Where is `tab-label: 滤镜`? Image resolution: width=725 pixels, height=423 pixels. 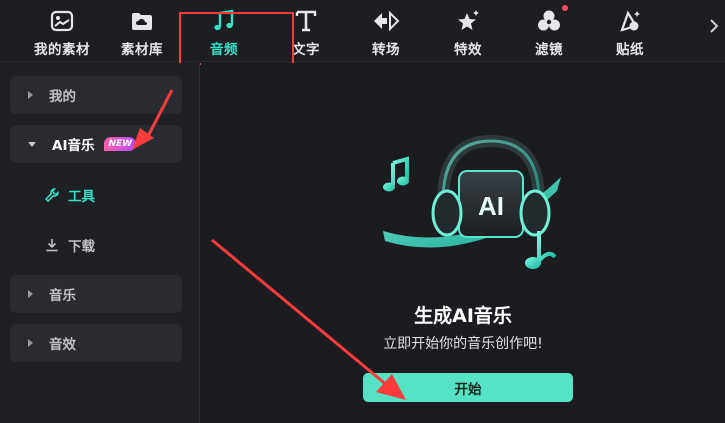 tab-label: 滤镜 is located at coordinates (549, 50).